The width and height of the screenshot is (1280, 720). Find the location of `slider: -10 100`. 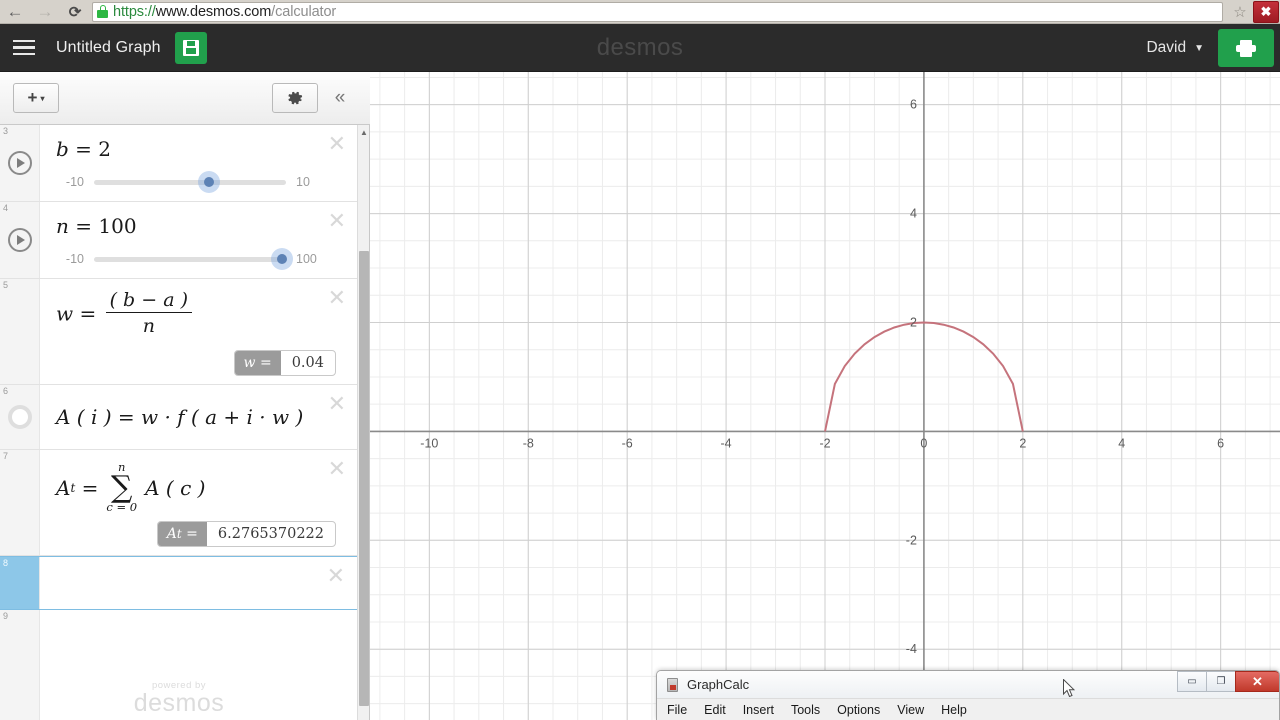

slider: -10 100 is located at coordinates (190, 259).